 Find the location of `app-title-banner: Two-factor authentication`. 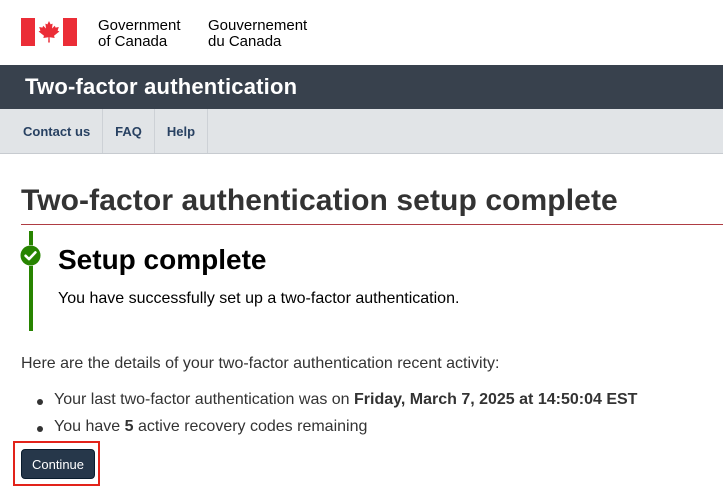

app-title-banner: Two-factor authentication is located at coordinates (361, 87).